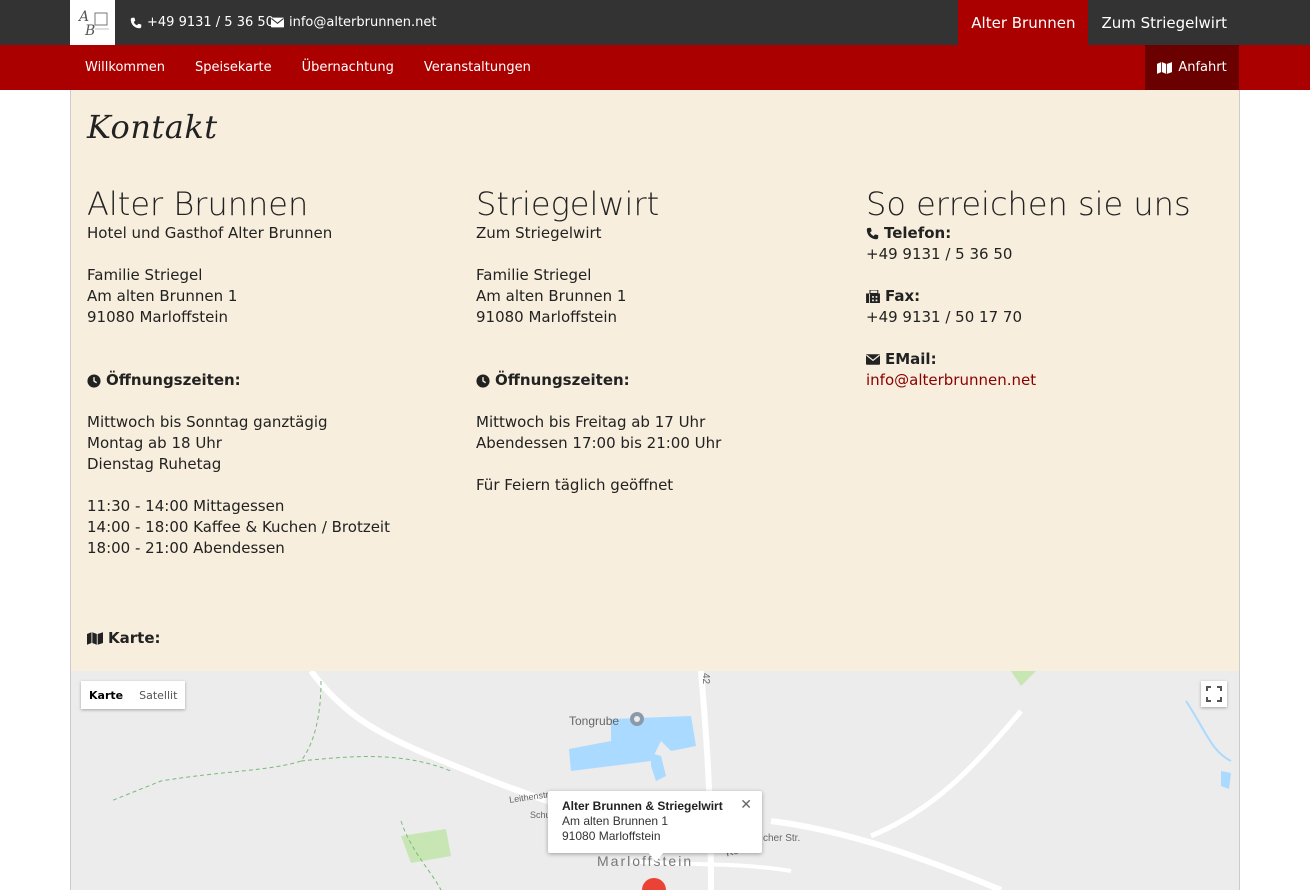 This screenshot has width=1310, height=890. What do you see at coordinates (376, 764) in the screenshot?
I see `trail` at bounding box center [376, 764].